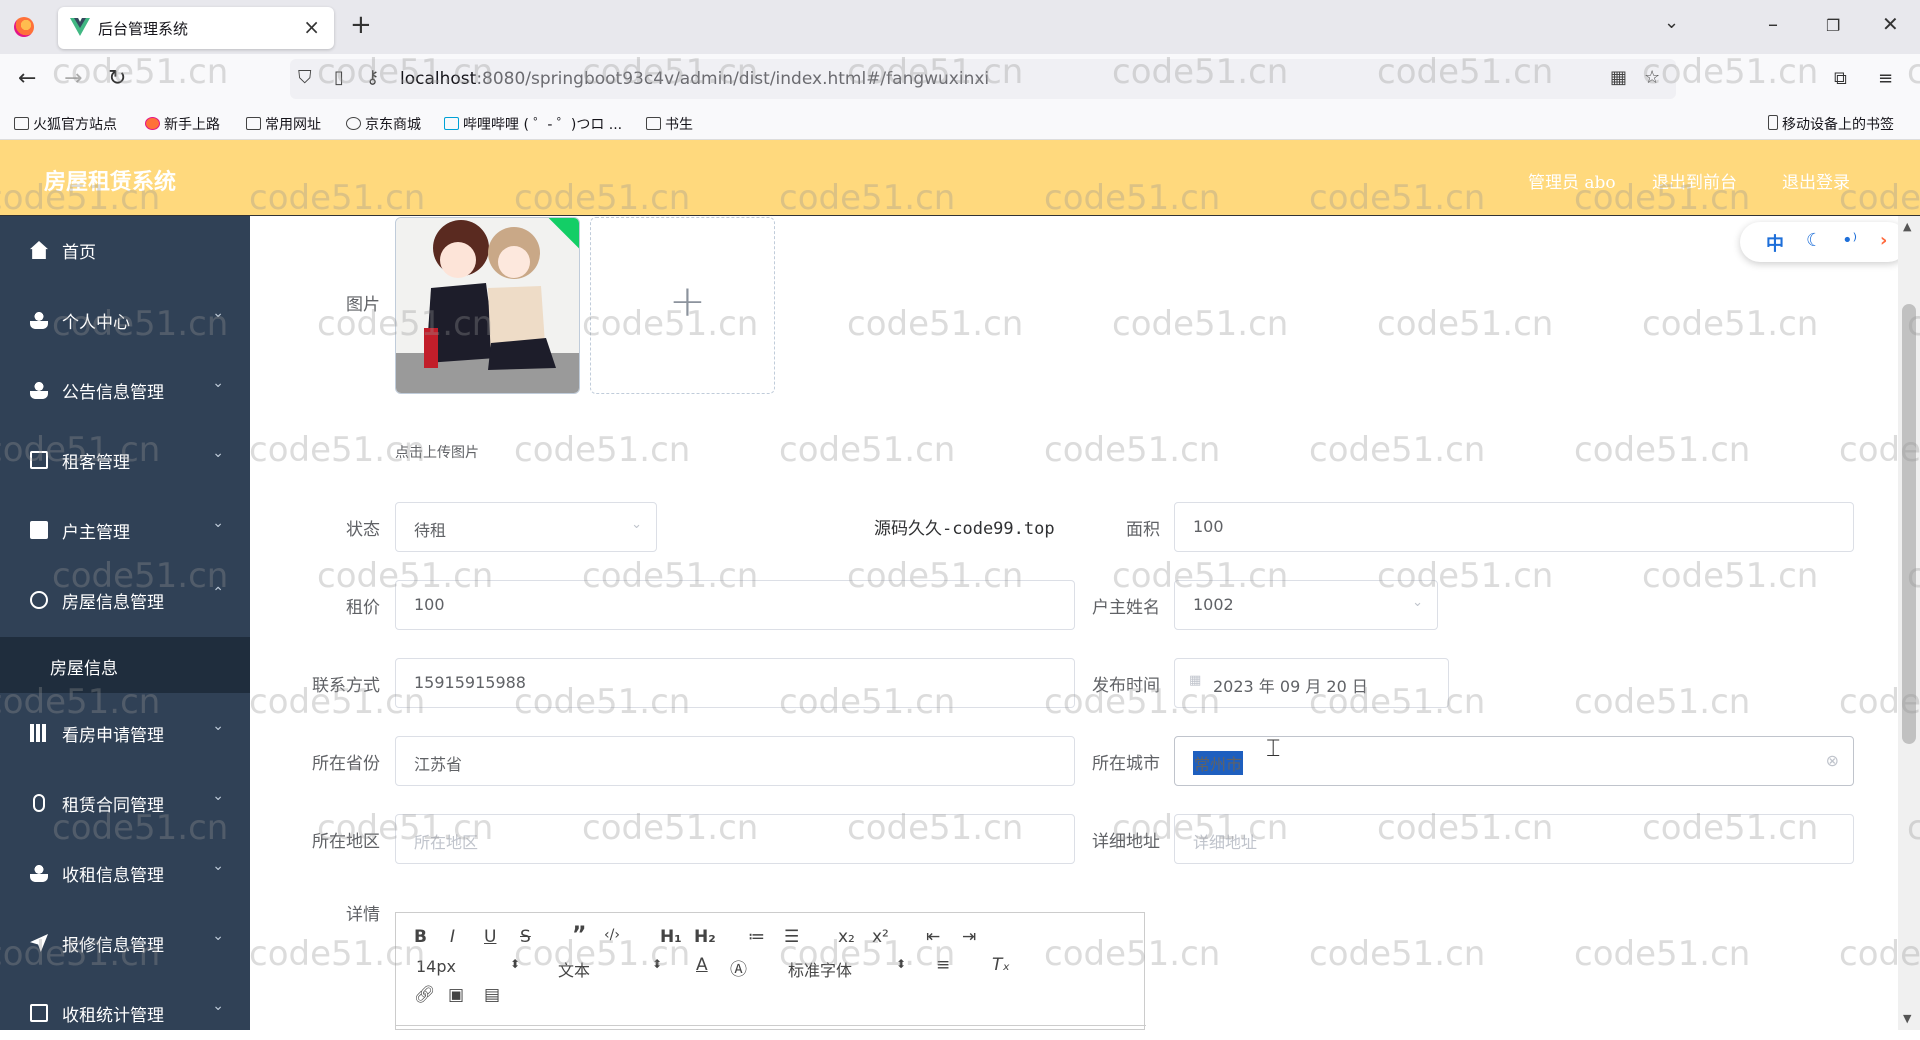  What do you see at coordinates (456, 995) in the screenshot?
I see `image-icon: ▣` at bounding box center [456, 995].